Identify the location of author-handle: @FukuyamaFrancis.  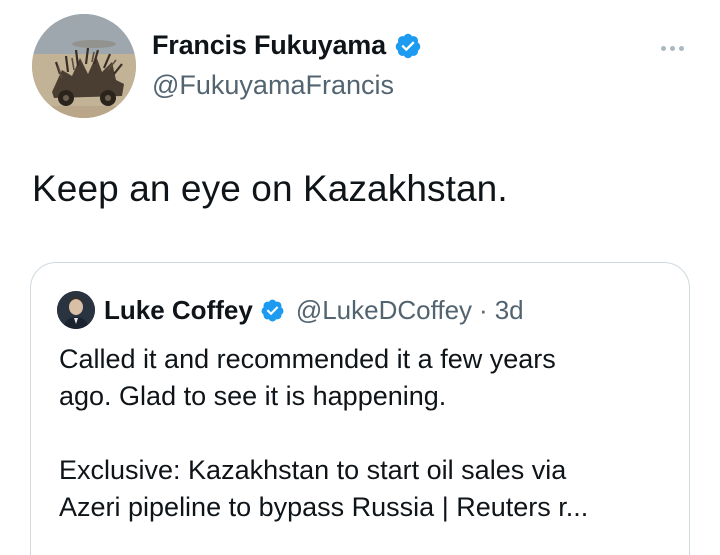
(273, 85).